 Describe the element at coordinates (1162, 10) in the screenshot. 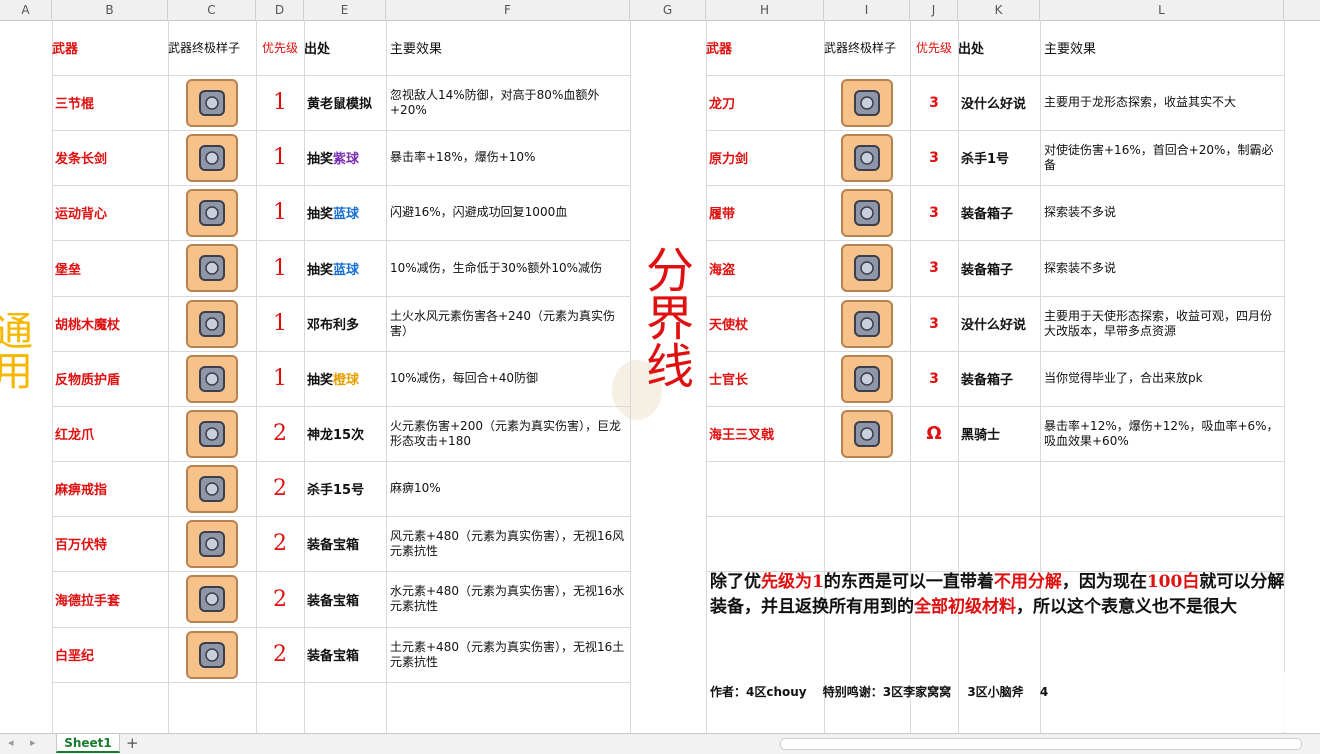

I see `column-header-l: L` at that location.